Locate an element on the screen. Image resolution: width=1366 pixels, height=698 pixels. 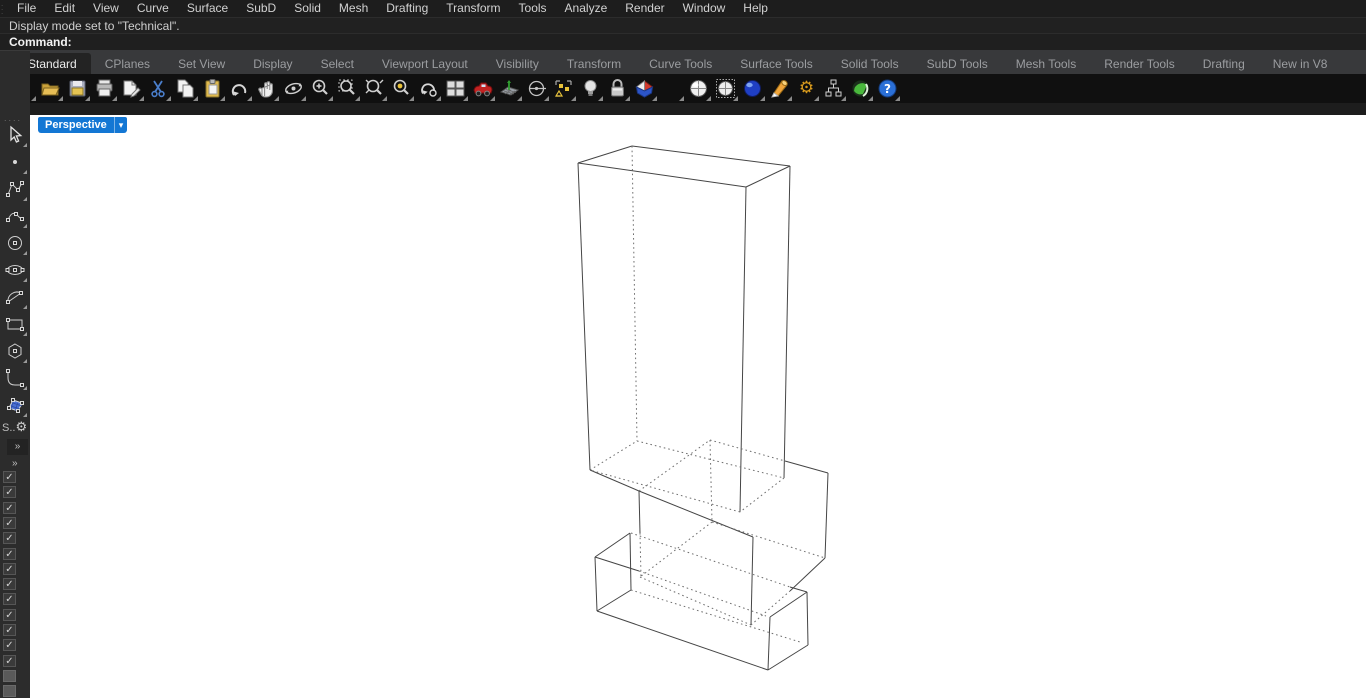
control-point-curve-tool-button is located at coordinates (15, 189).